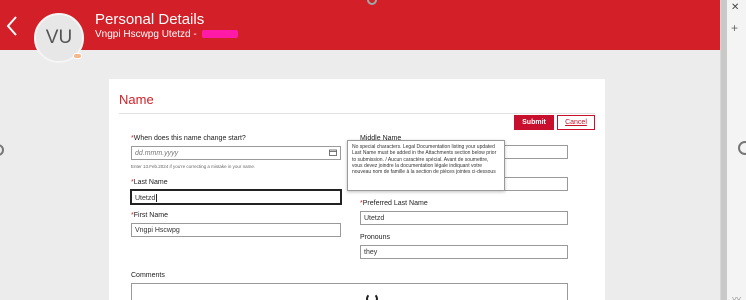  I want to click on scrollbar, so click(724, 150).